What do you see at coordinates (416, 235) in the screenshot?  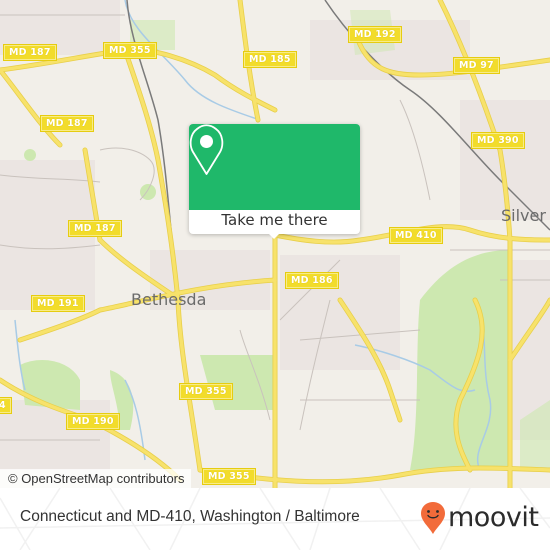 I see `route-shield-md-410: MD 410` at bounding box center [416, 235].